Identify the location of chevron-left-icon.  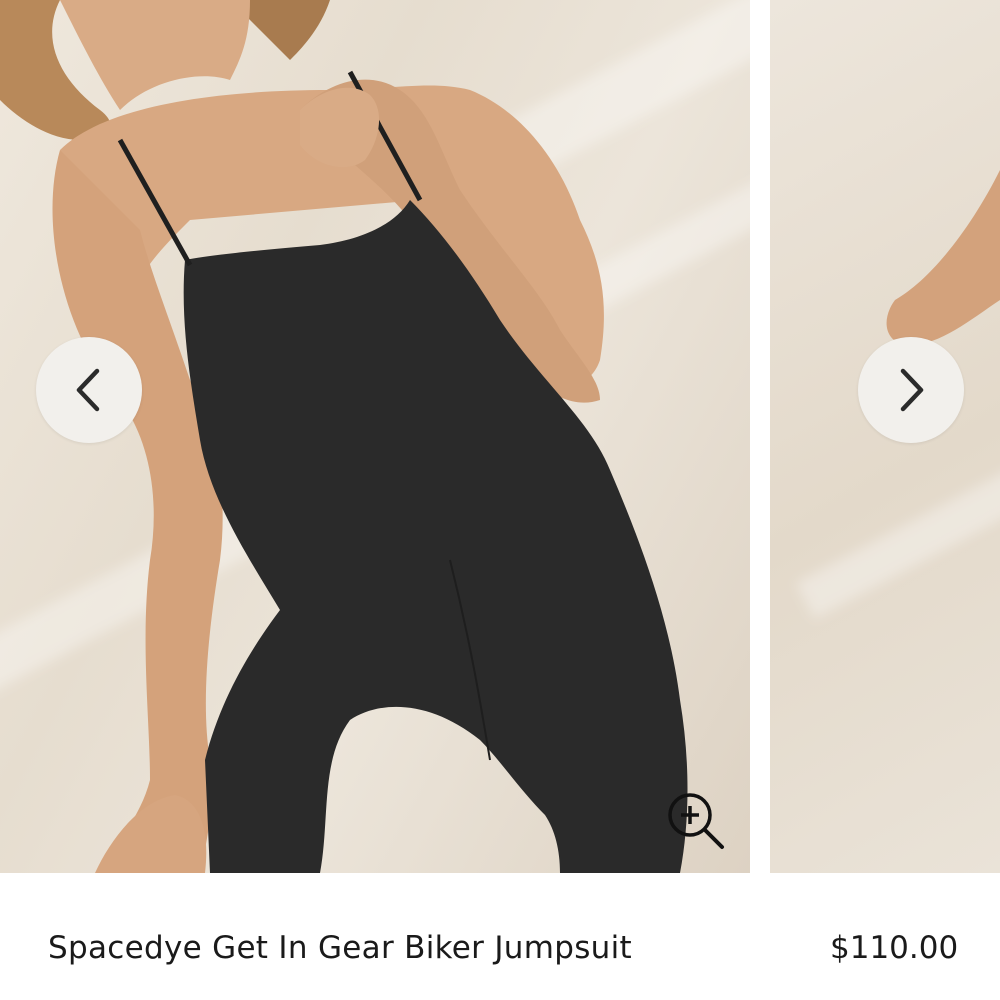
(88, 390).